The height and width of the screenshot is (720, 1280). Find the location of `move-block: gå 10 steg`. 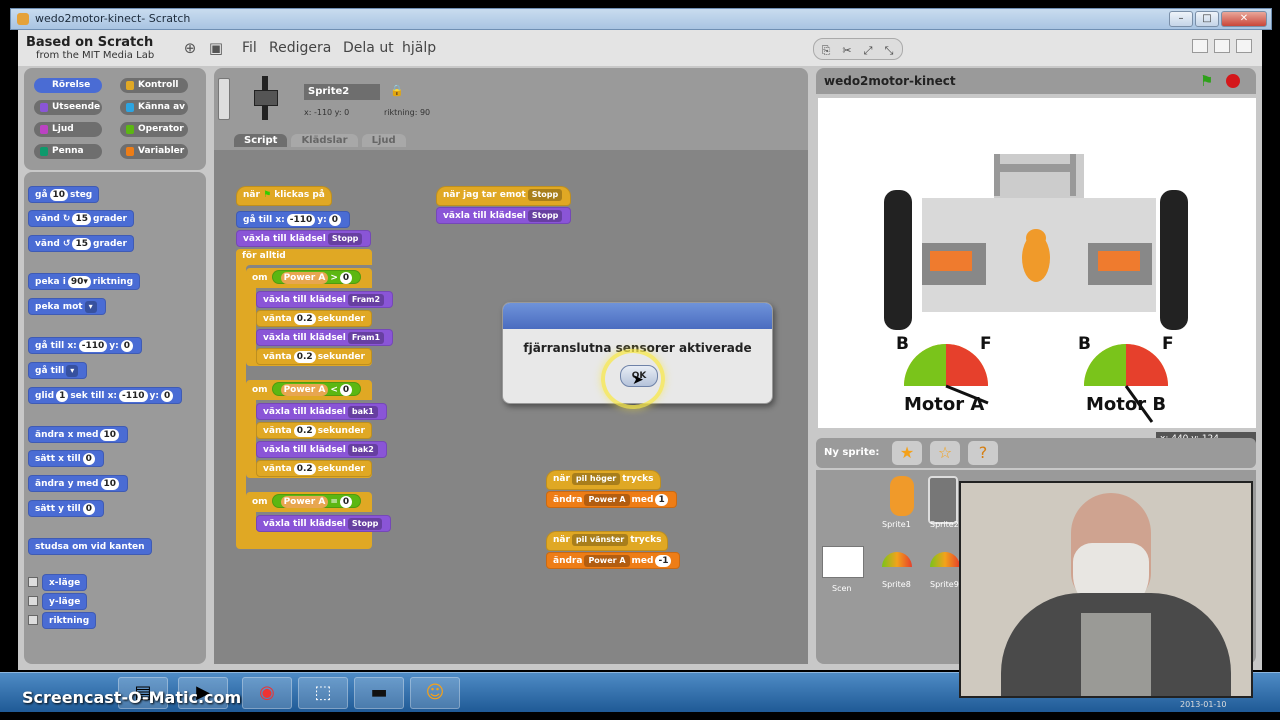

move-block: gå 10 steg is located at coordinates (64, 194).